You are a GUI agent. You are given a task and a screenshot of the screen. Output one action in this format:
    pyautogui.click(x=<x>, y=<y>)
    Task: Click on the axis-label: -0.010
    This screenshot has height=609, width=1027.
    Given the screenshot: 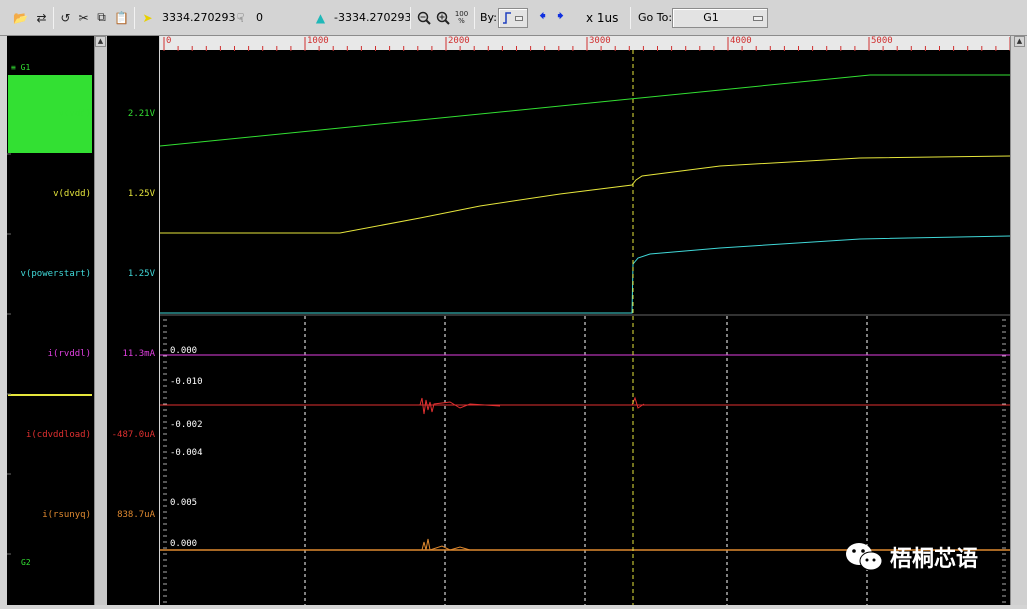 What is the action you would take?
    pyautogui.click(x=186, y=382)
    